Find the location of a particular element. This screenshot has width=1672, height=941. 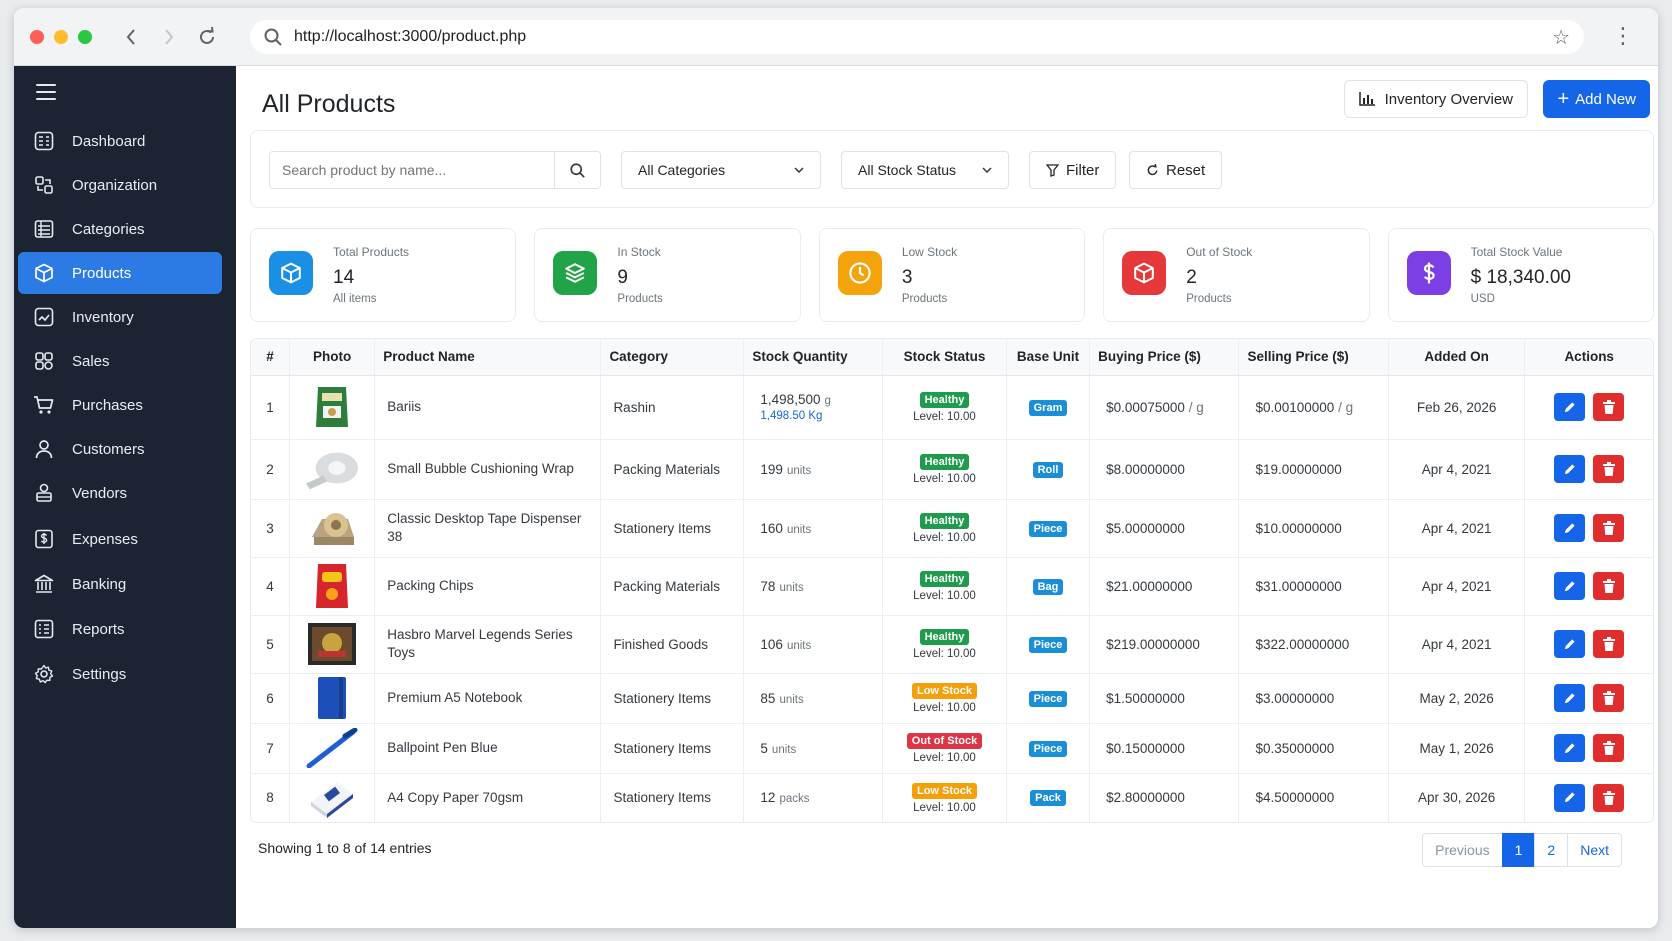

next-page-button: Next is located at coordinates (1594, 850).